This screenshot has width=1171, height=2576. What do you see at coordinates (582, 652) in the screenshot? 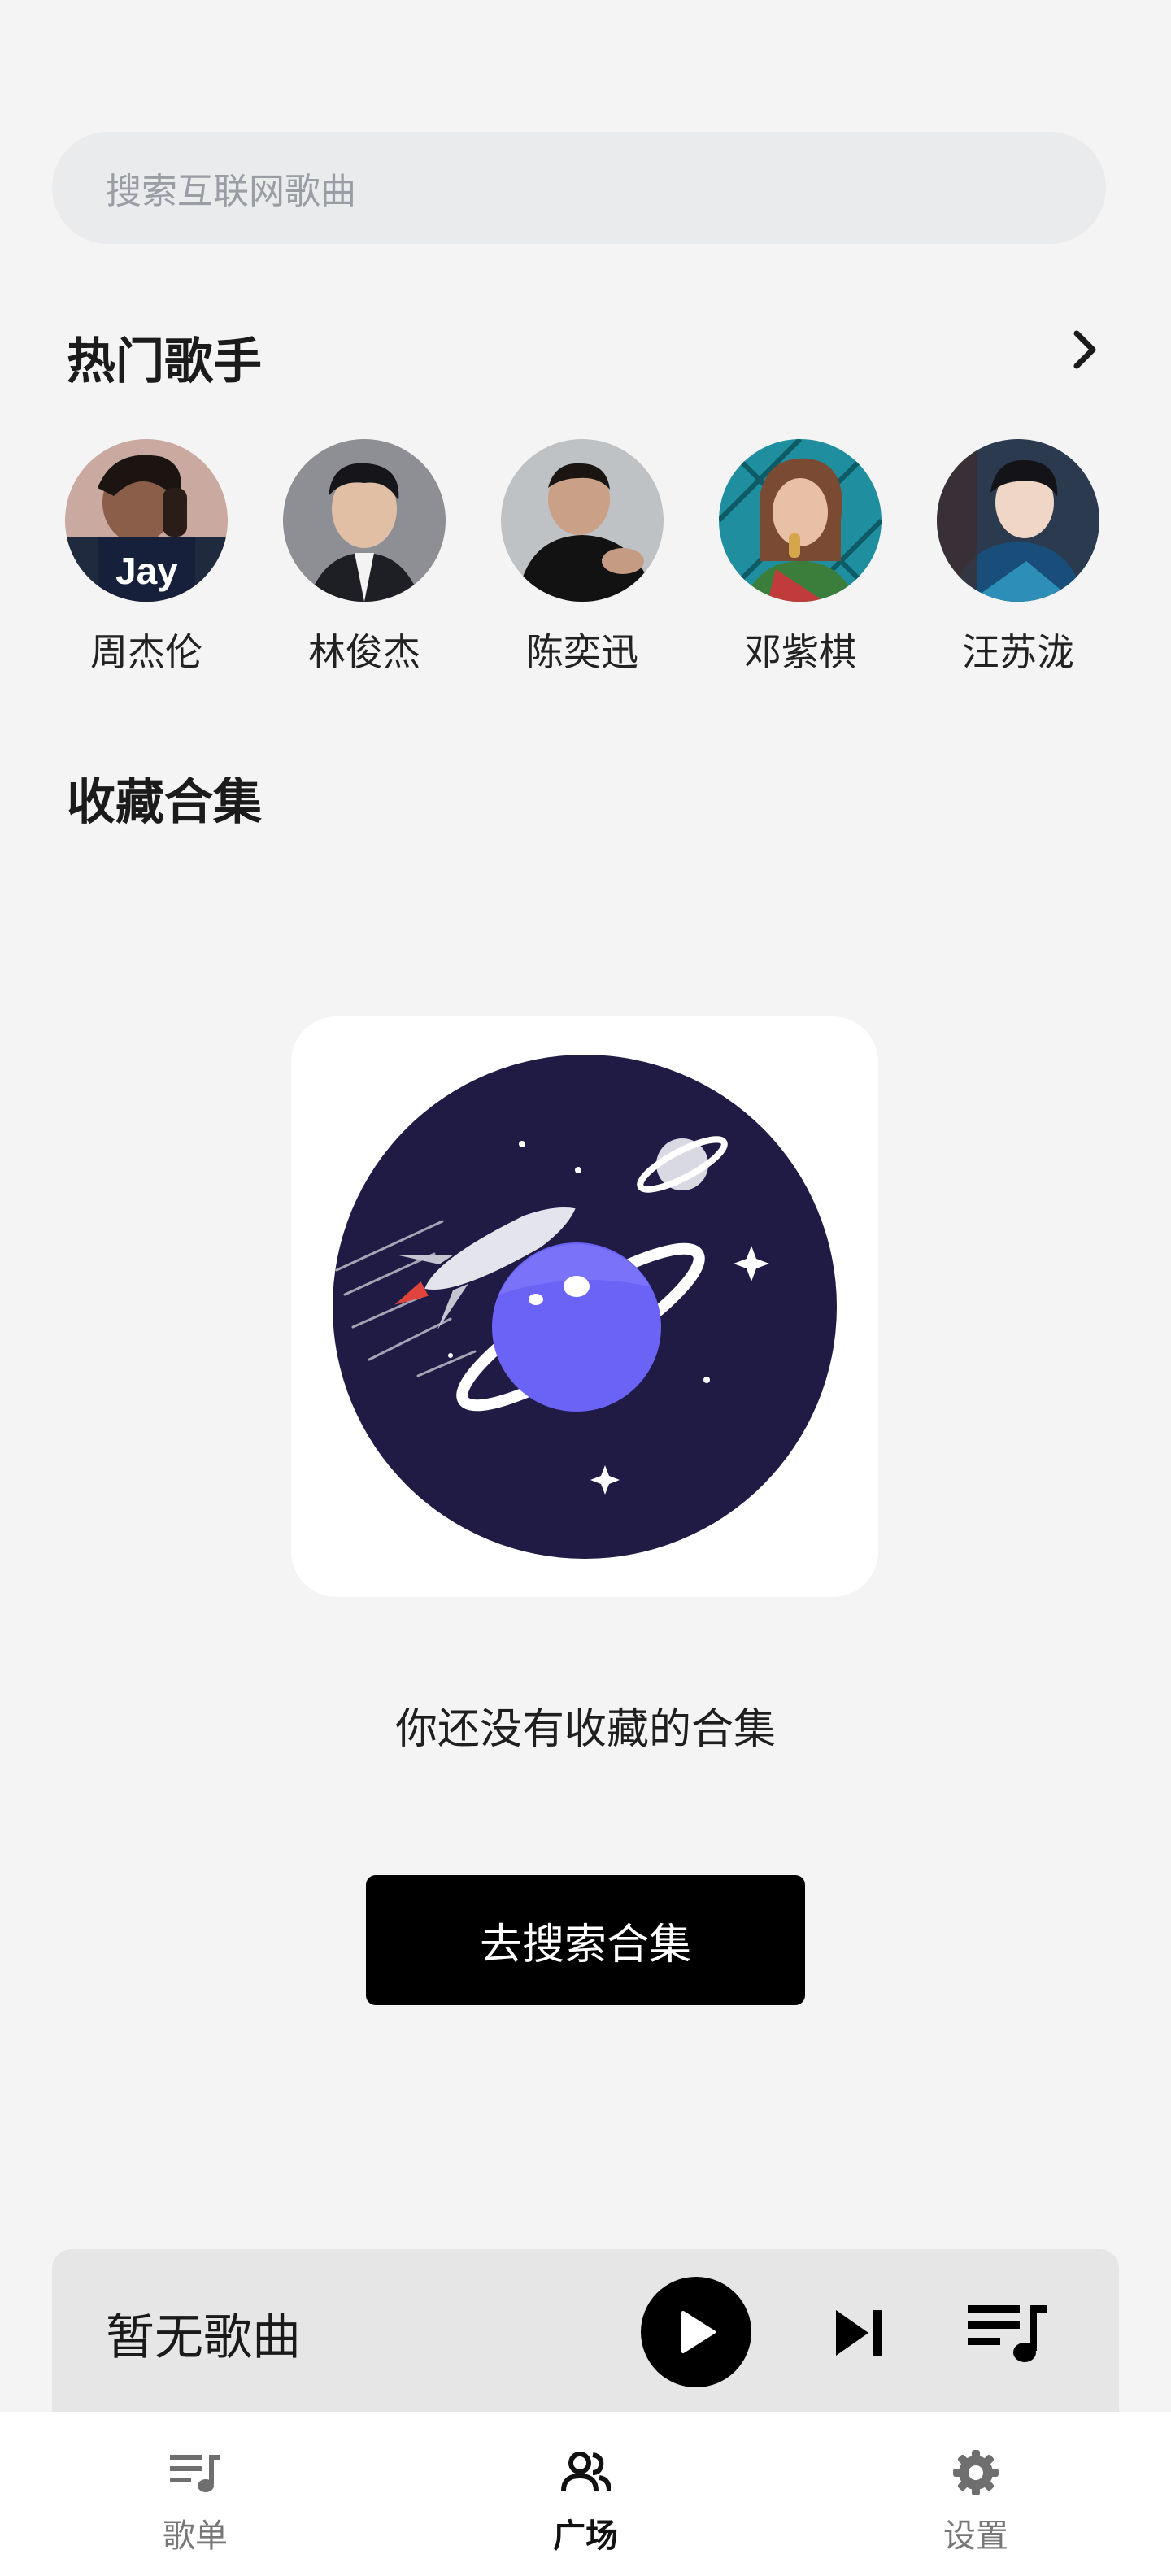
I see `singer-name: 陈奕迅` at bounding box center [582, 652].